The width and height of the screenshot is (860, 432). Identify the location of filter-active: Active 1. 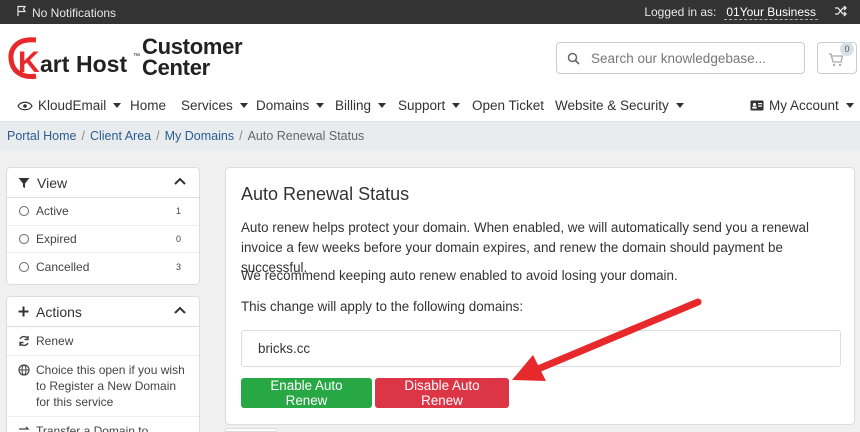
(103, 212).